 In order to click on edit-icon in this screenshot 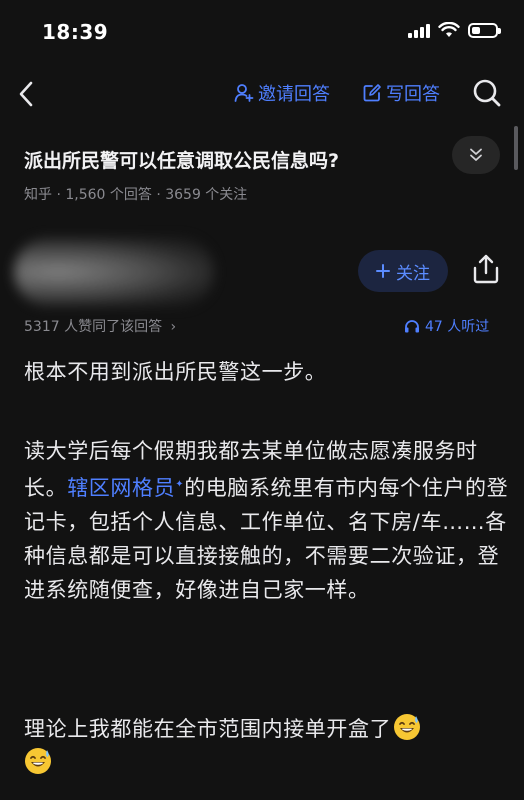, I will do `click(372, 93)`.